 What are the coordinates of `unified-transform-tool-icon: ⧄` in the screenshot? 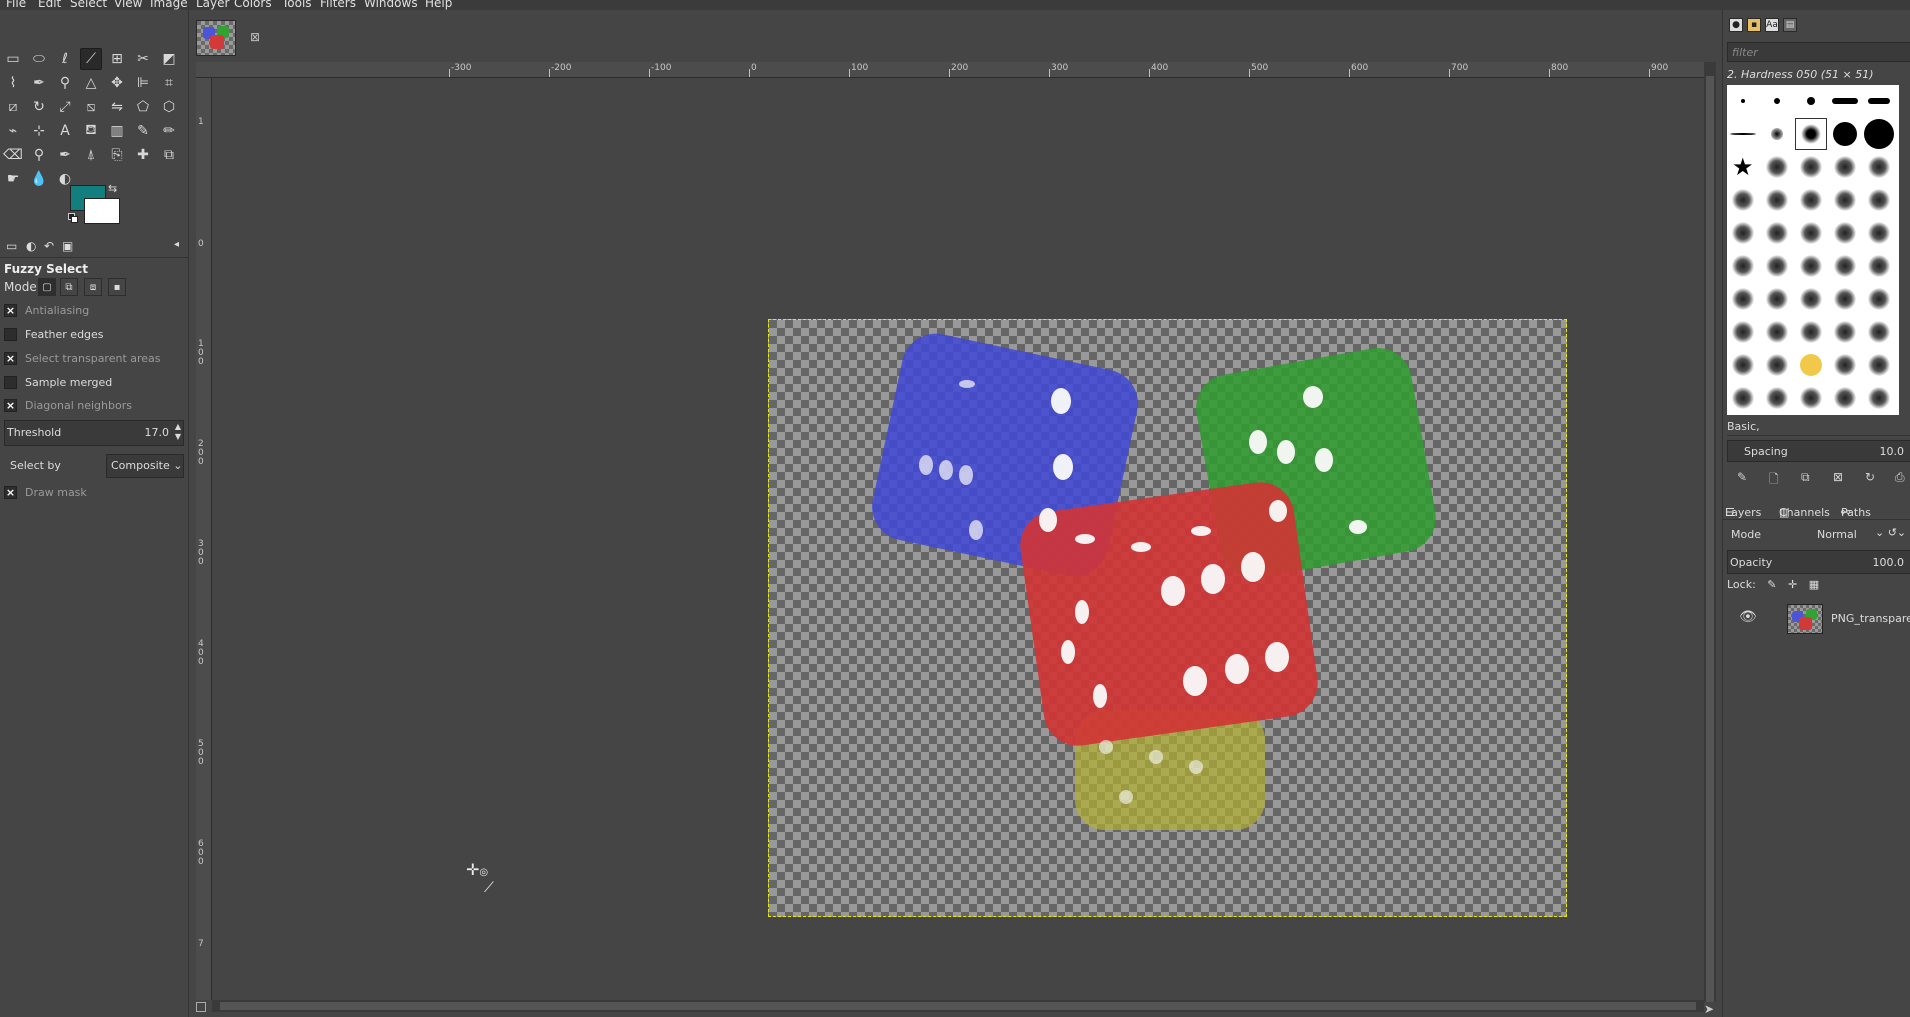 It's located at (13, 107).